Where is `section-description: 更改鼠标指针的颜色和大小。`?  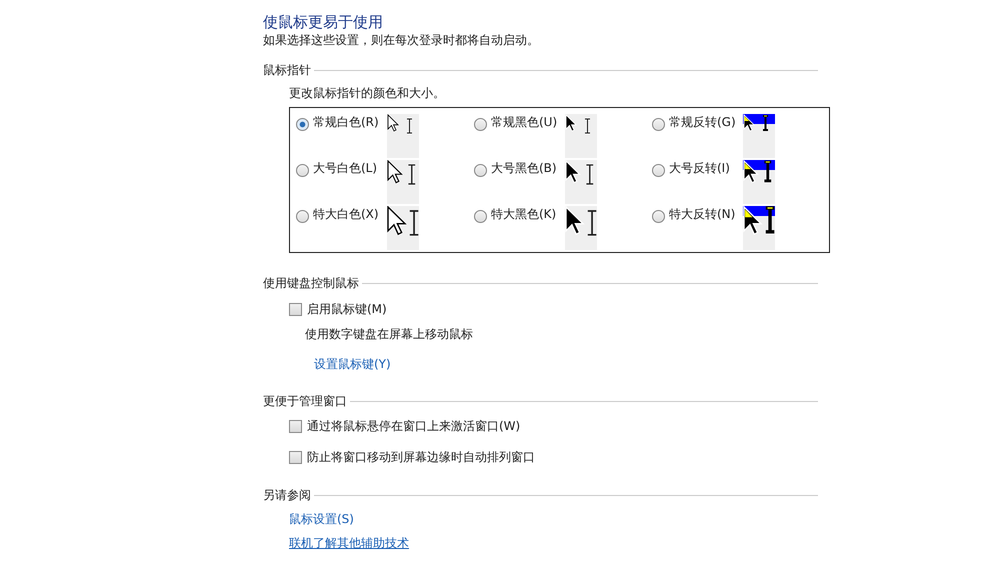
section-description: 更改鼠标指针的颜色和大小。 is located at coordinates (367, 93).